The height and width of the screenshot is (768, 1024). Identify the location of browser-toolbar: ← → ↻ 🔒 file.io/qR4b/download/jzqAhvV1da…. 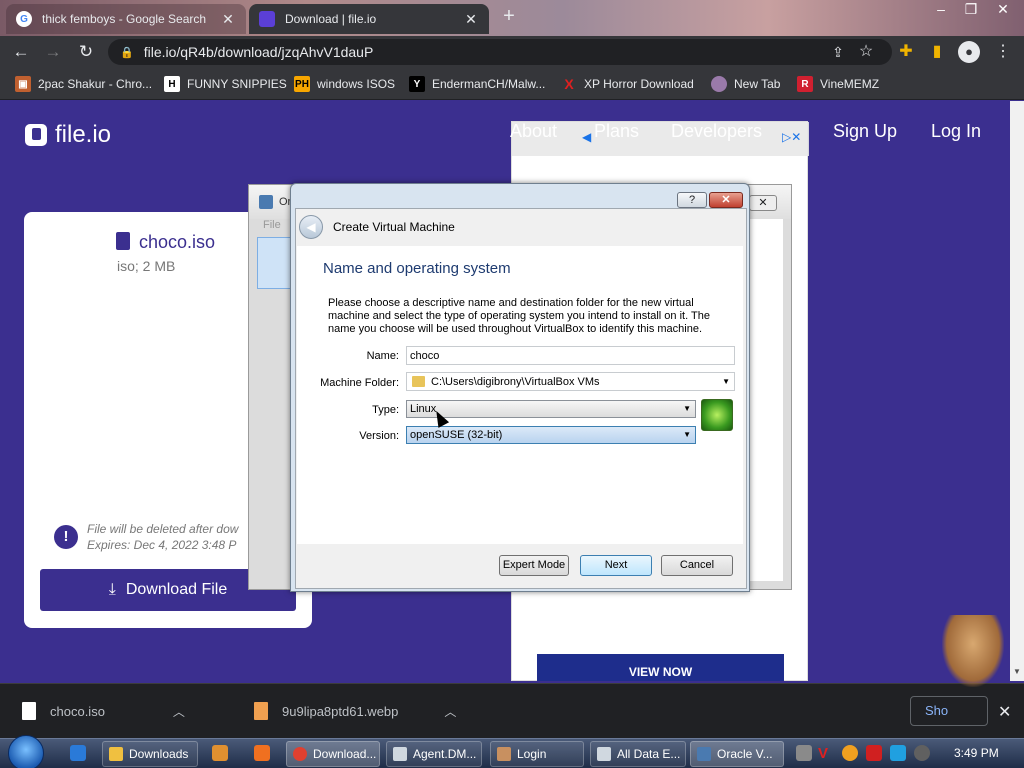
(512, 52).